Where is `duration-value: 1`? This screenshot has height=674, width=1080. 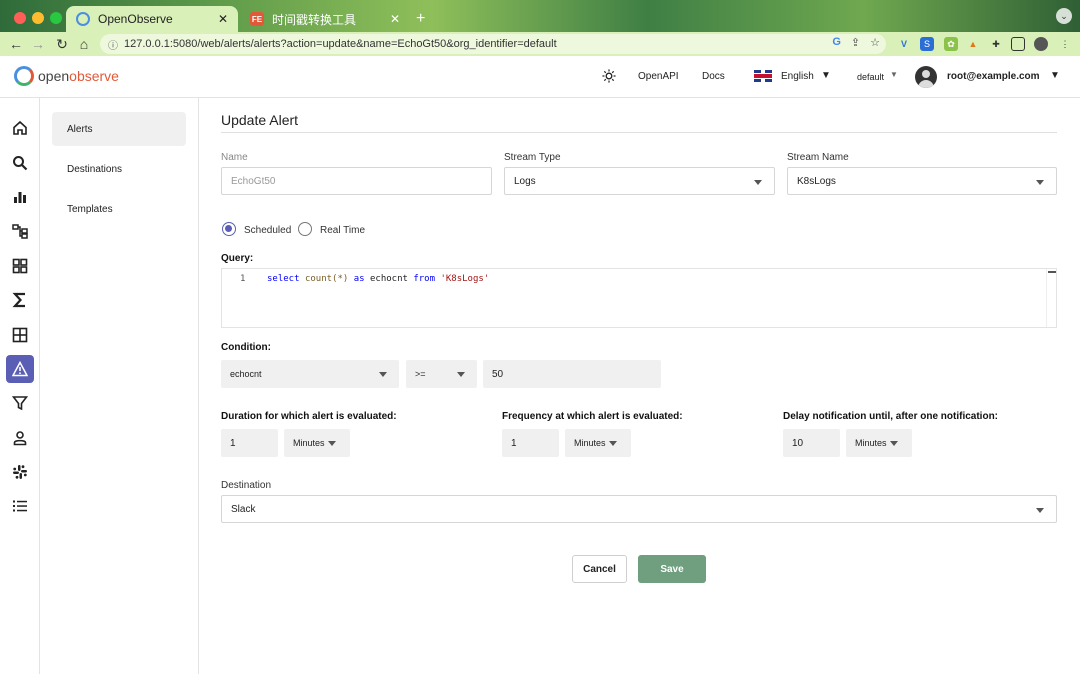
duration-value: 1 is located at coordinates (233, 443).